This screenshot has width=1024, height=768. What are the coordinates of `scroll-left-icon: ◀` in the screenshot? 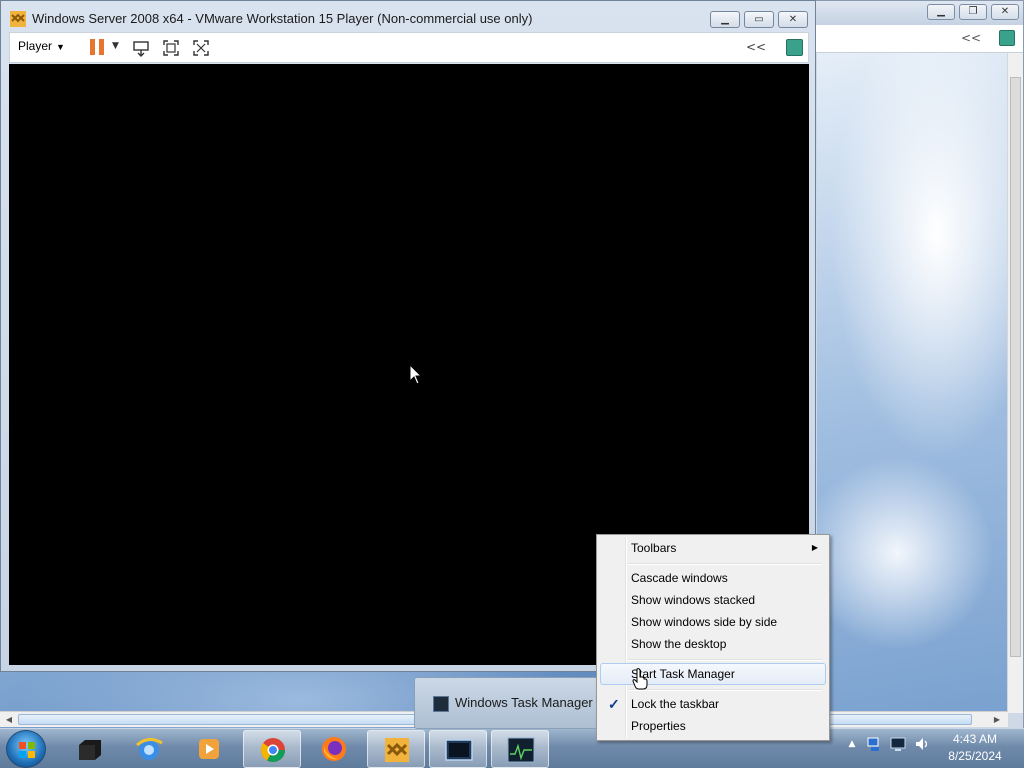 It's located at (9, 720).